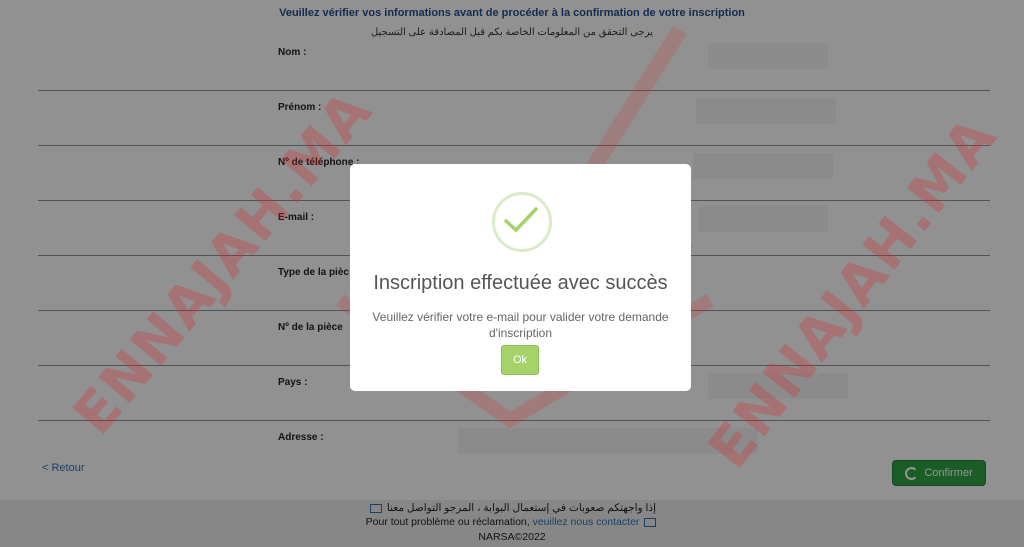 The image size is (1024, 547). What do you see at coordinates (520, 283) in the screenshot?
I see `modal-title: Inscription effectuée avec succès` at bounding box center [520, 283].